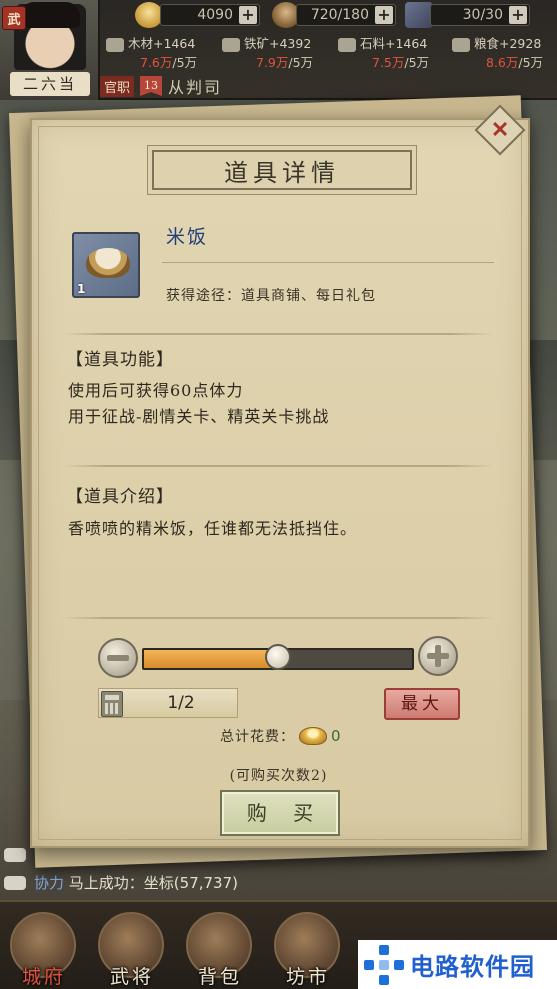 This screenshot has width=557, height=989. I want to click on function-line: 使用后可获得60点体力, so click(156, 390).